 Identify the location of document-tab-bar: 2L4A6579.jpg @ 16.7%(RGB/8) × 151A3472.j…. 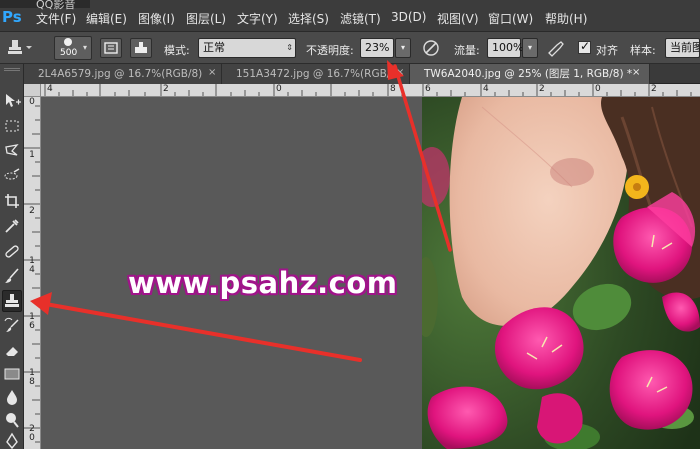
(362, 74).